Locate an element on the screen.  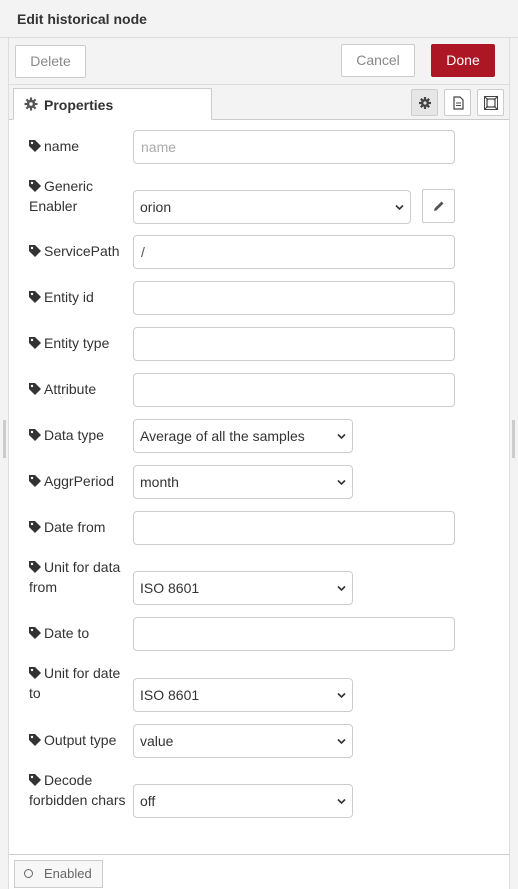
date-to-label: Date to is located at coordinates (59, 633).